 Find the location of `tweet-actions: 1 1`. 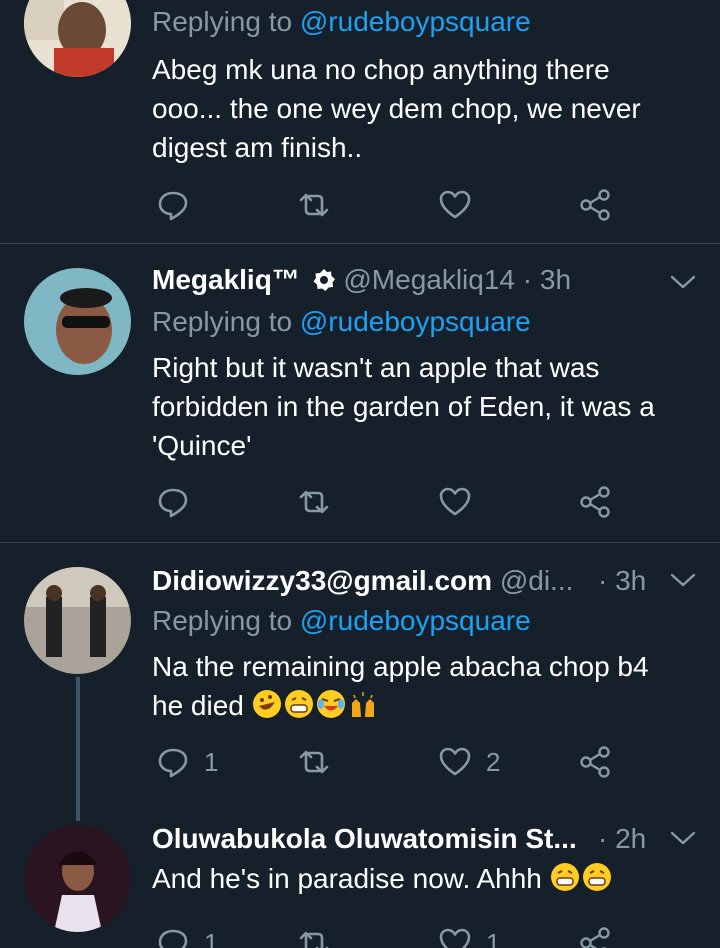

tweet-actions: 1 1 is located at coordinates (412, 935).